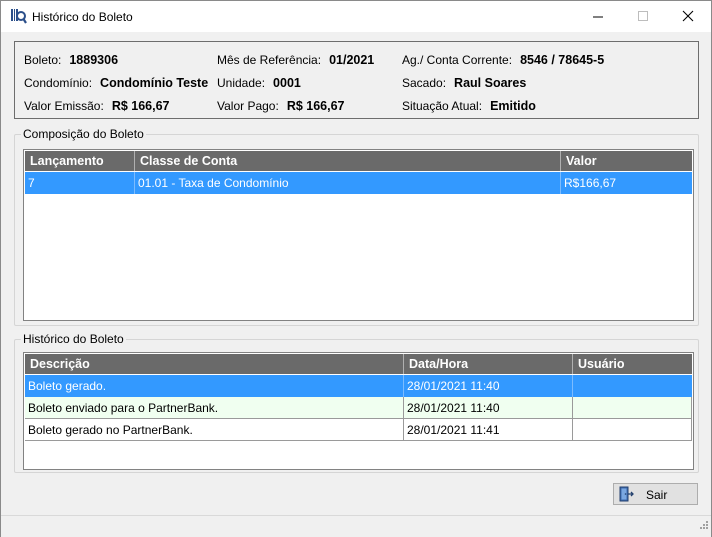 This screenshot has width=712, height=537. Describe the element at coordinates (488, 364) in the screenshot. I see `column-header-data-hora: Data/Hora` at that location.